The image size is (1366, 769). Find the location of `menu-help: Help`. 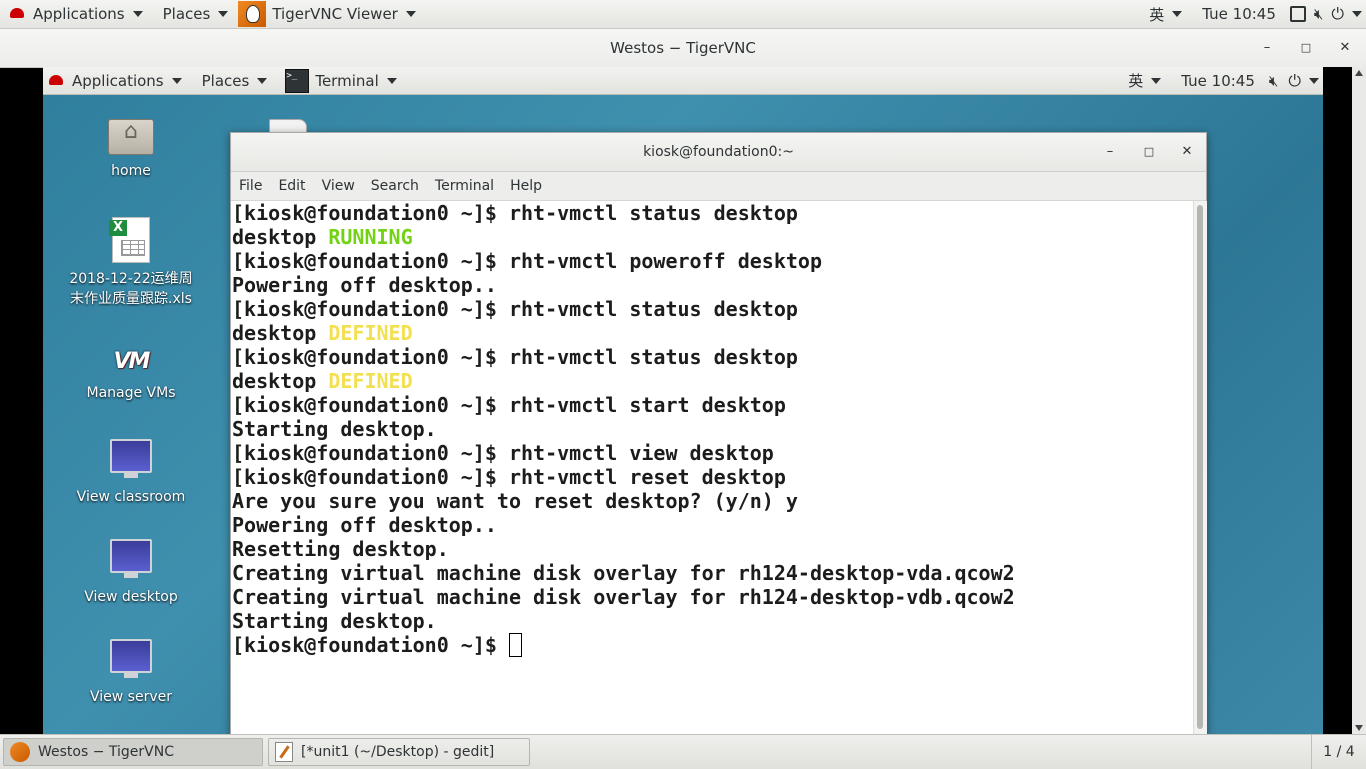

menu-help: Help is located at coordinates (526, 186).